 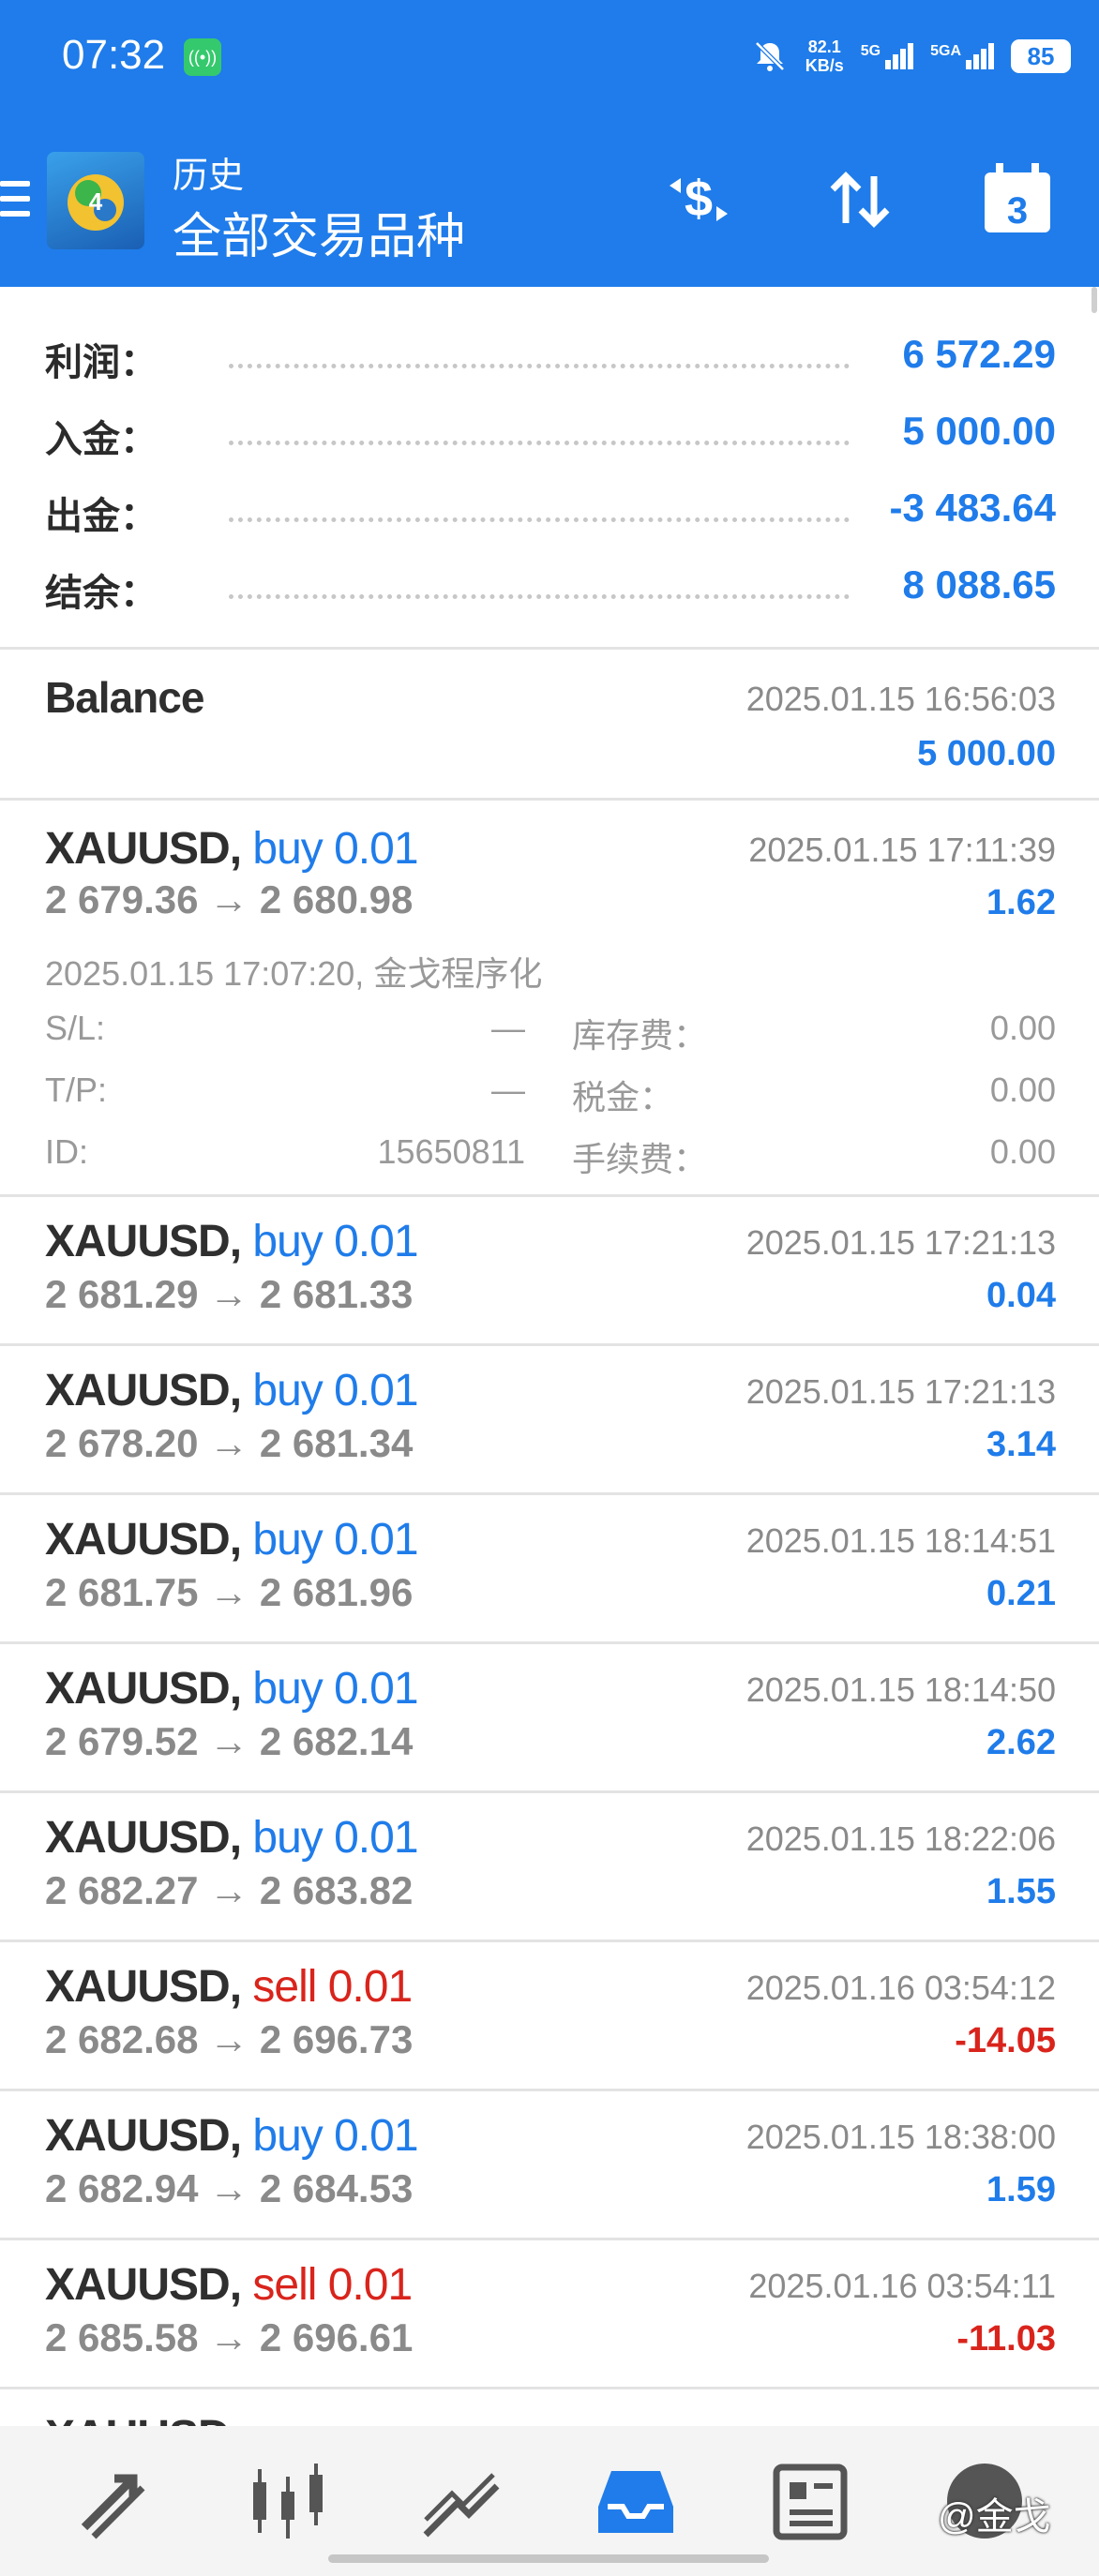 I want to click on trade-close-time: 2025.01.15 18:22:06, so click(x=900, y=1839).